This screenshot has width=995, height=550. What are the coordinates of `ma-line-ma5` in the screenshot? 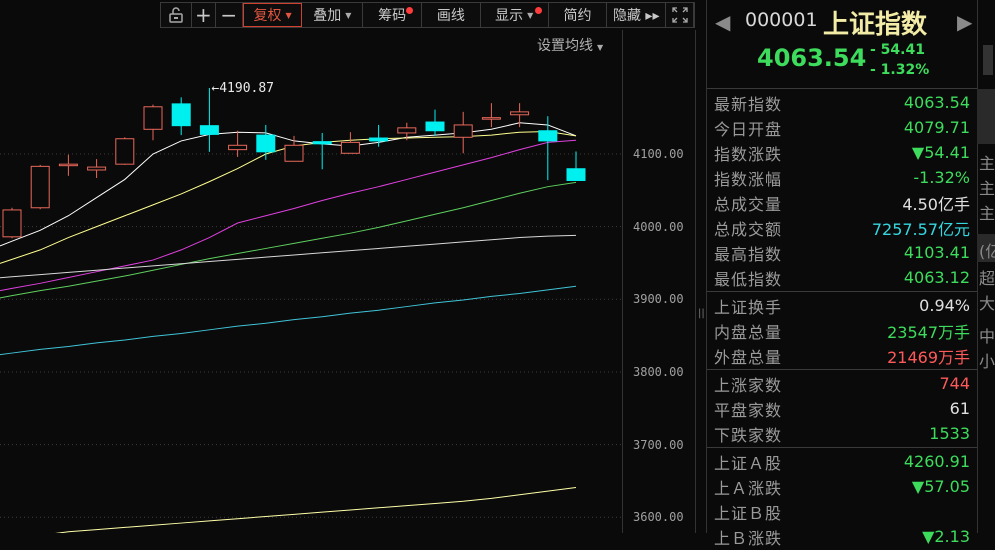 It's located at (288, 184).